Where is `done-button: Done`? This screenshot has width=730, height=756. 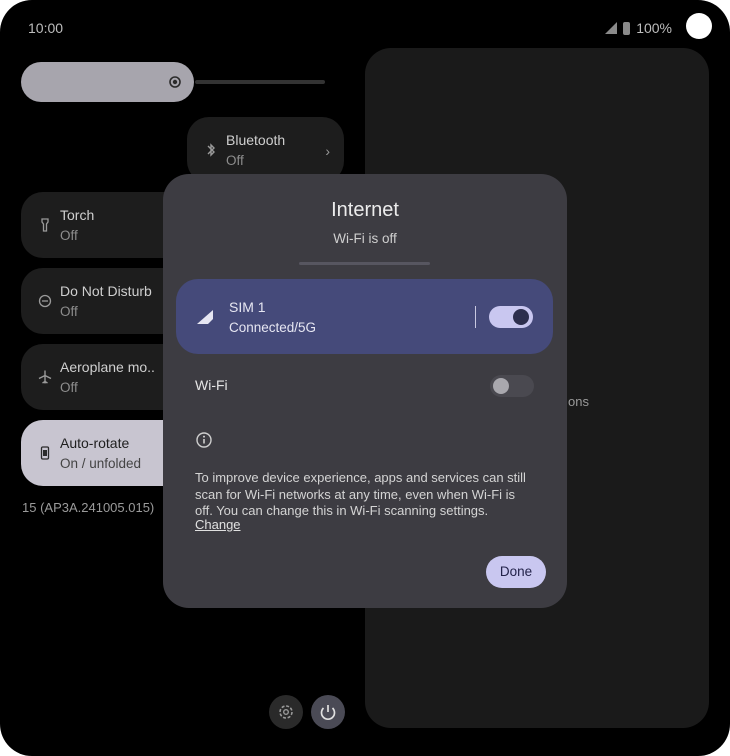 done-button: Done is located at coordinates (516, 572).